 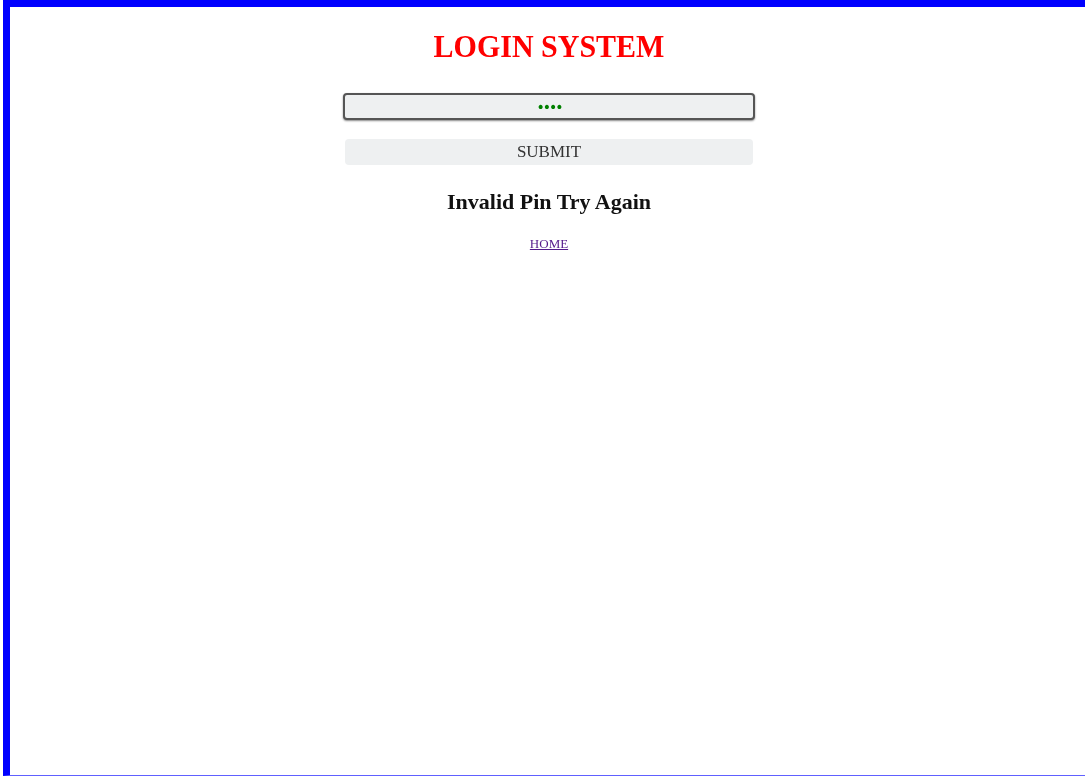 What do you see at coordinates (549, 47) in the screenshot?
I see `page-title: LOGIN SYSTEM` at bounding box center [549, 47].